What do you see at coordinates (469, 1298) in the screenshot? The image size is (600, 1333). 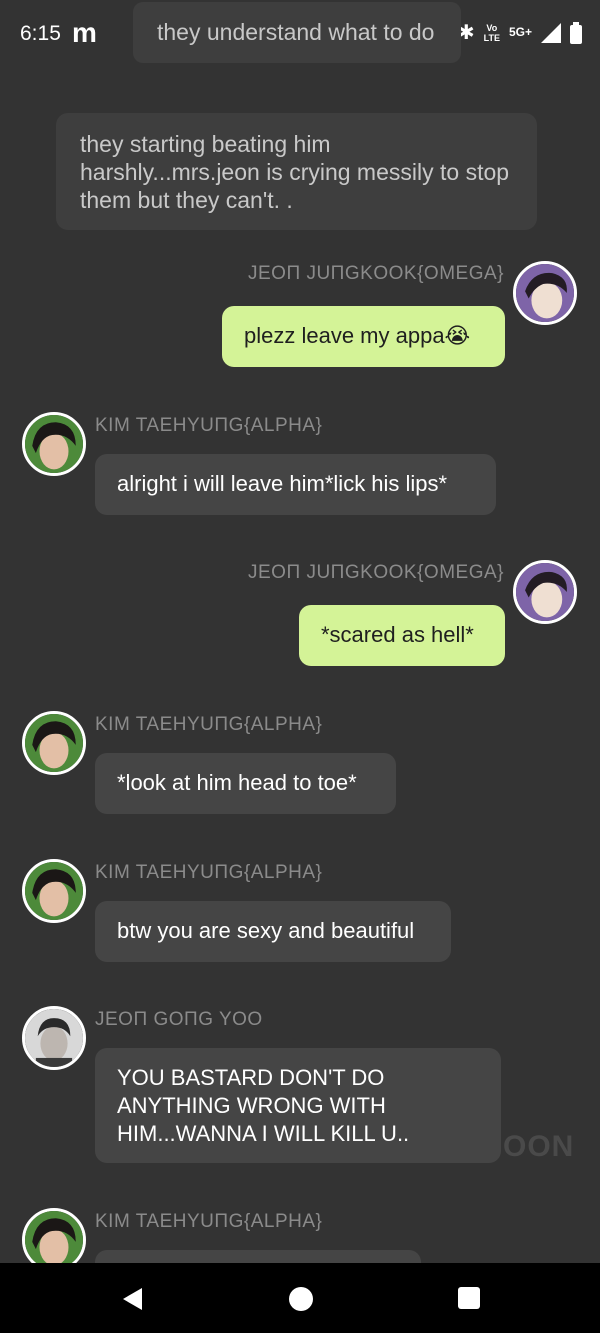 I see `recents-icon` at bounding box center [469, 1298].